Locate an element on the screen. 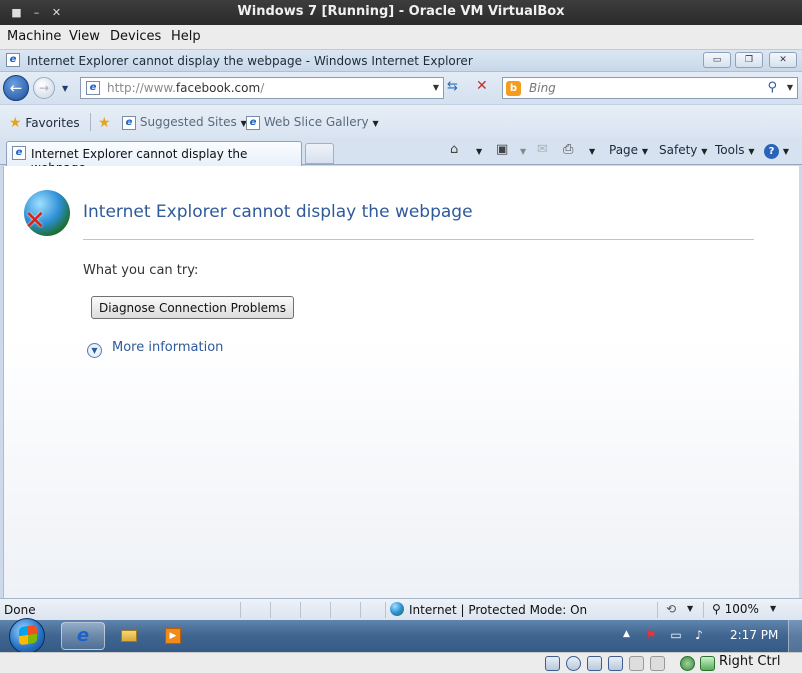  ie-close-button: ✕ is located at coordinates (783, 60).